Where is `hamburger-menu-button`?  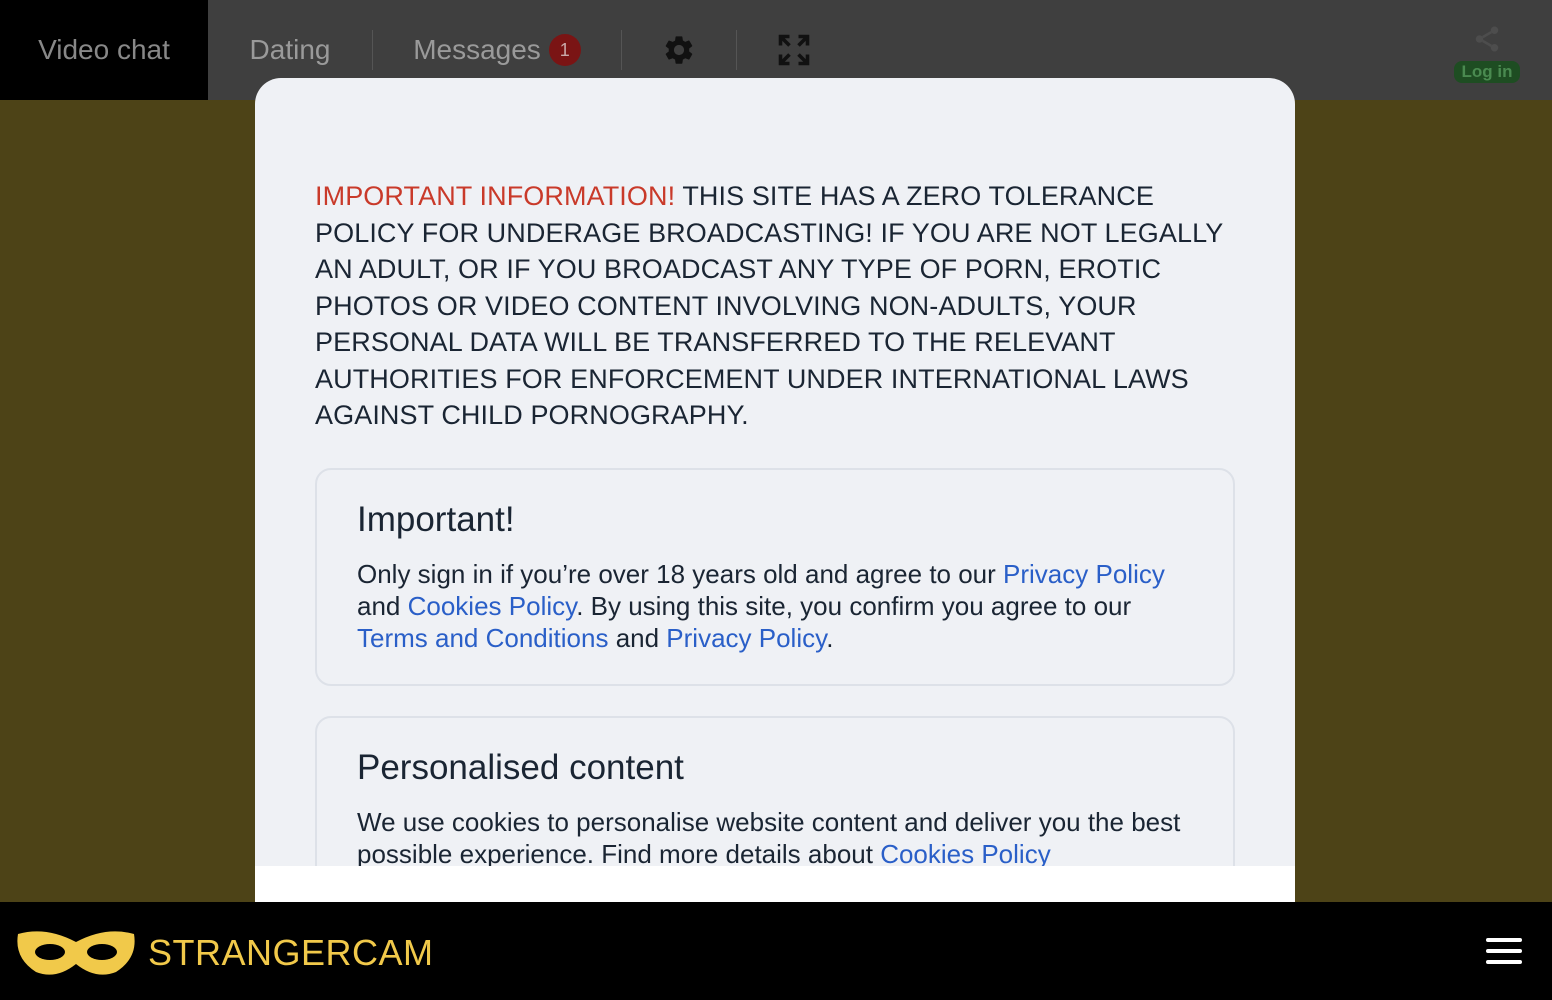
hamburger-menu-button is located at coordinates (1504, 952).